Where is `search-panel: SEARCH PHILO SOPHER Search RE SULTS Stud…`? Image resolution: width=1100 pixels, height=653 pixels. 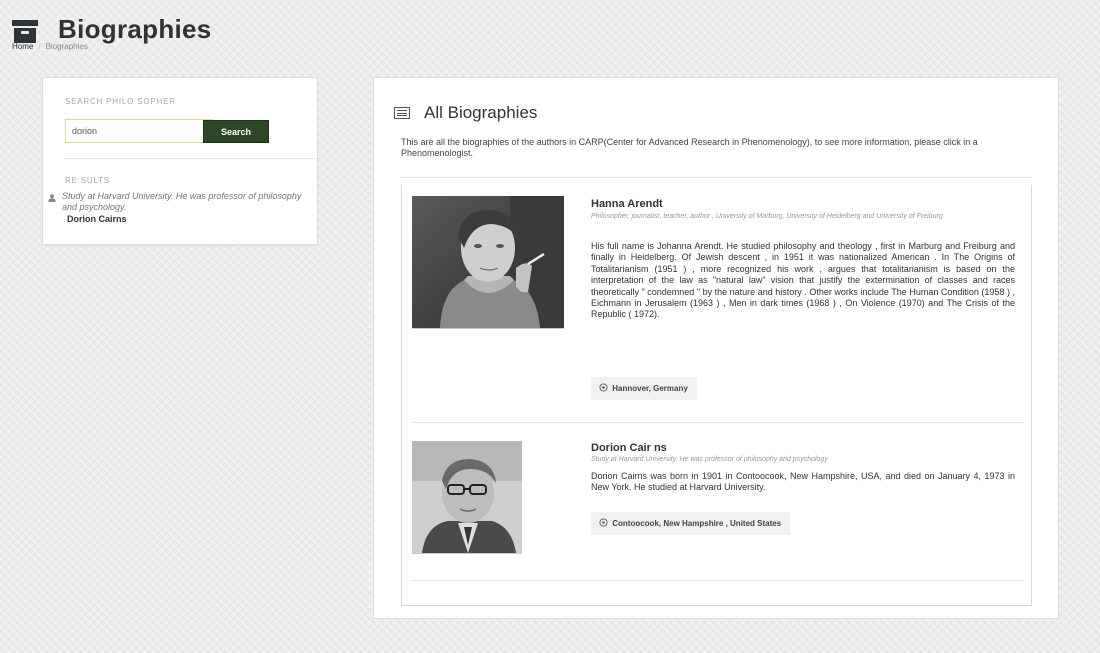
search-panel: SEARCH PHILO SOPHER Search RE SULTS Stud… is located at coordinates (180, 161).